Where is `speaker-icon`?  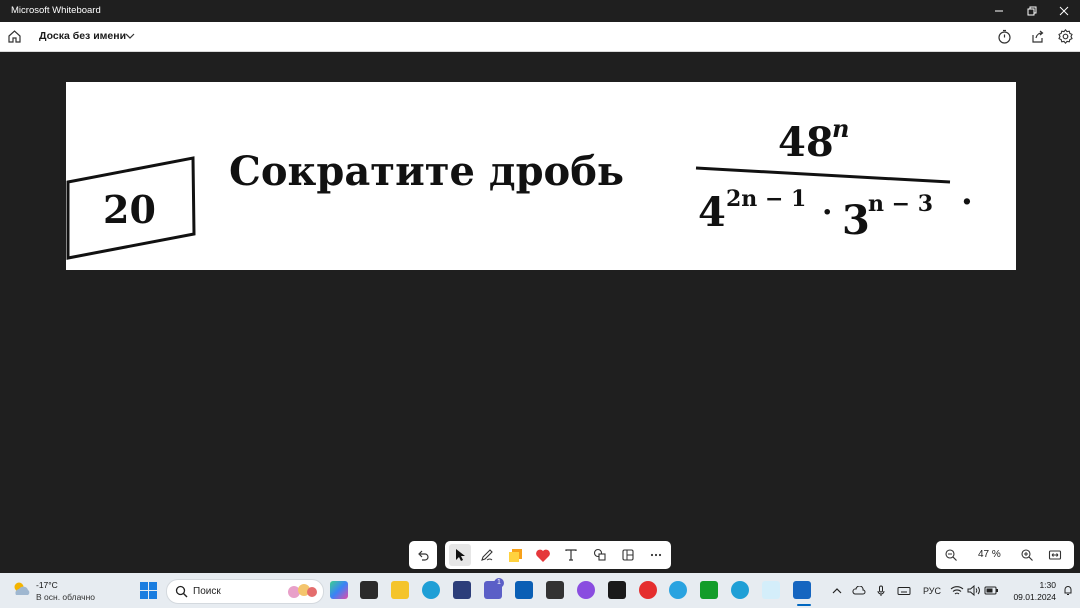
speaker-icon is located at coordinates (973, 590).